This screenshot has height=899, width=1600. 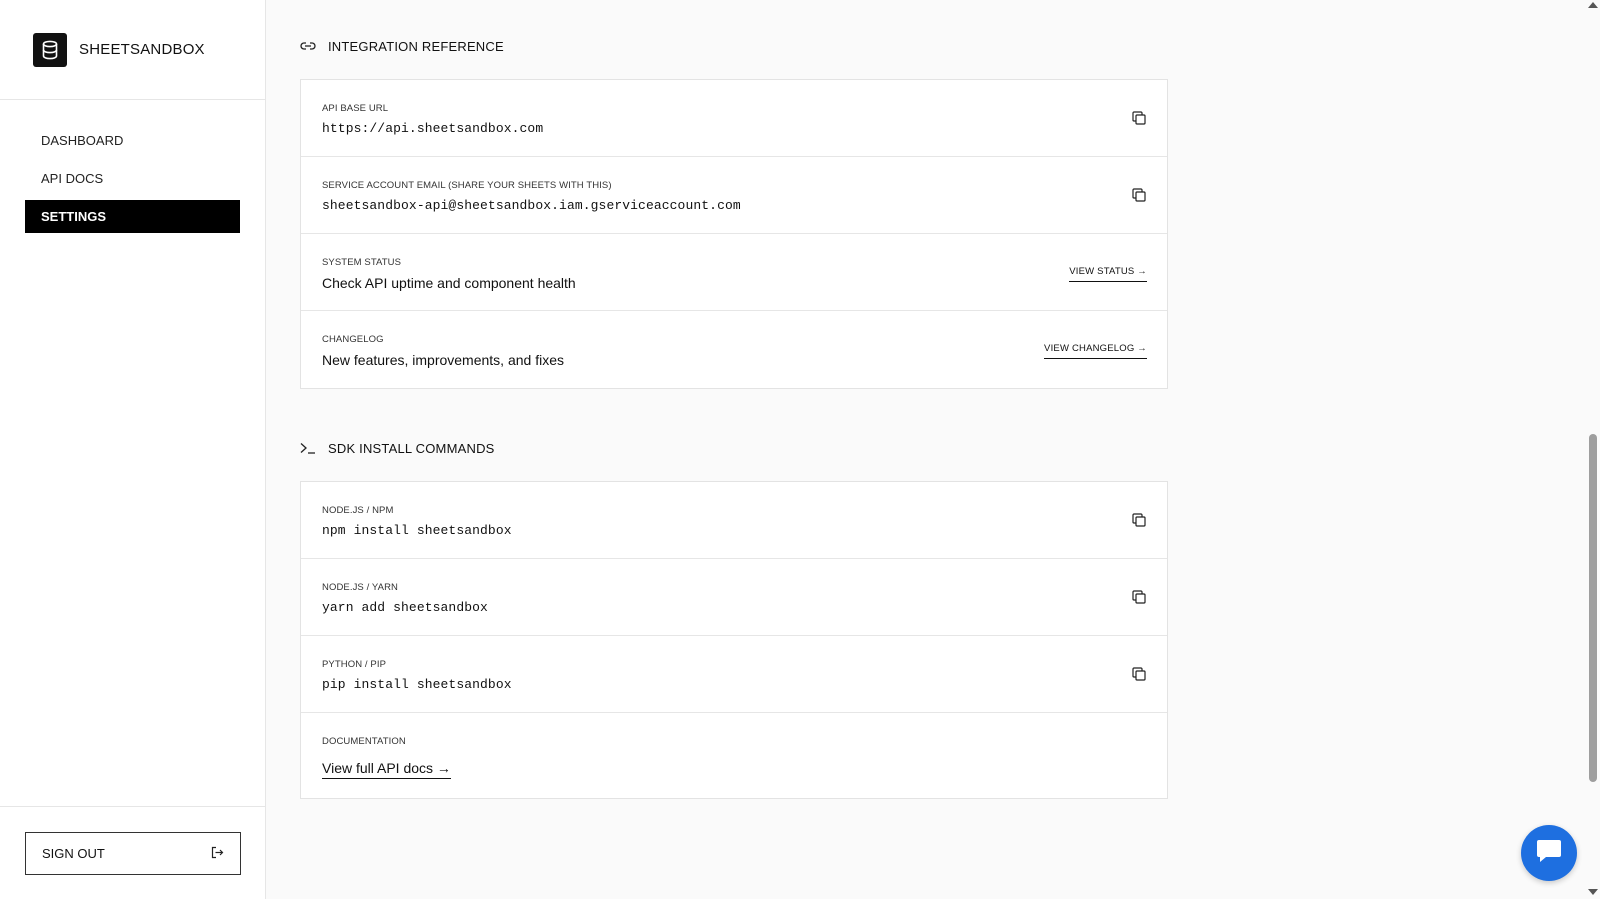 What do you see at coordinates (734, 597) in the screenshot?
I see `yarn-row: NODE.JS / YARN yarn add sheetsandbox` at bounding box center [734, 597].